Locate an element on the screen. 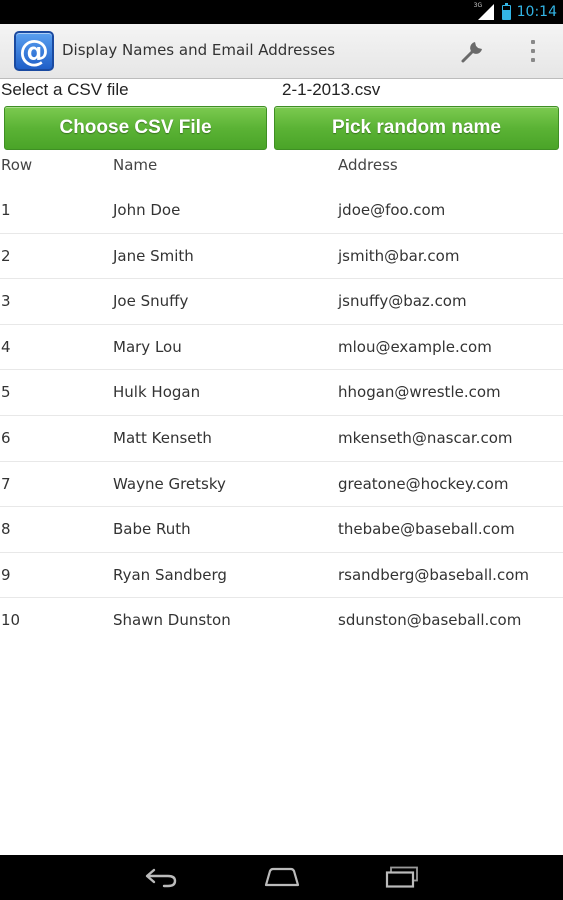  row-number: 1 is located at coordinates (6, 210).